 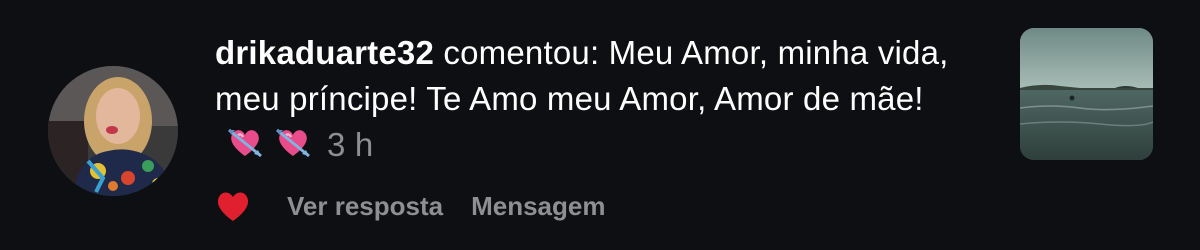 I want to click on avatar-photo, so click(x=113, y=131).